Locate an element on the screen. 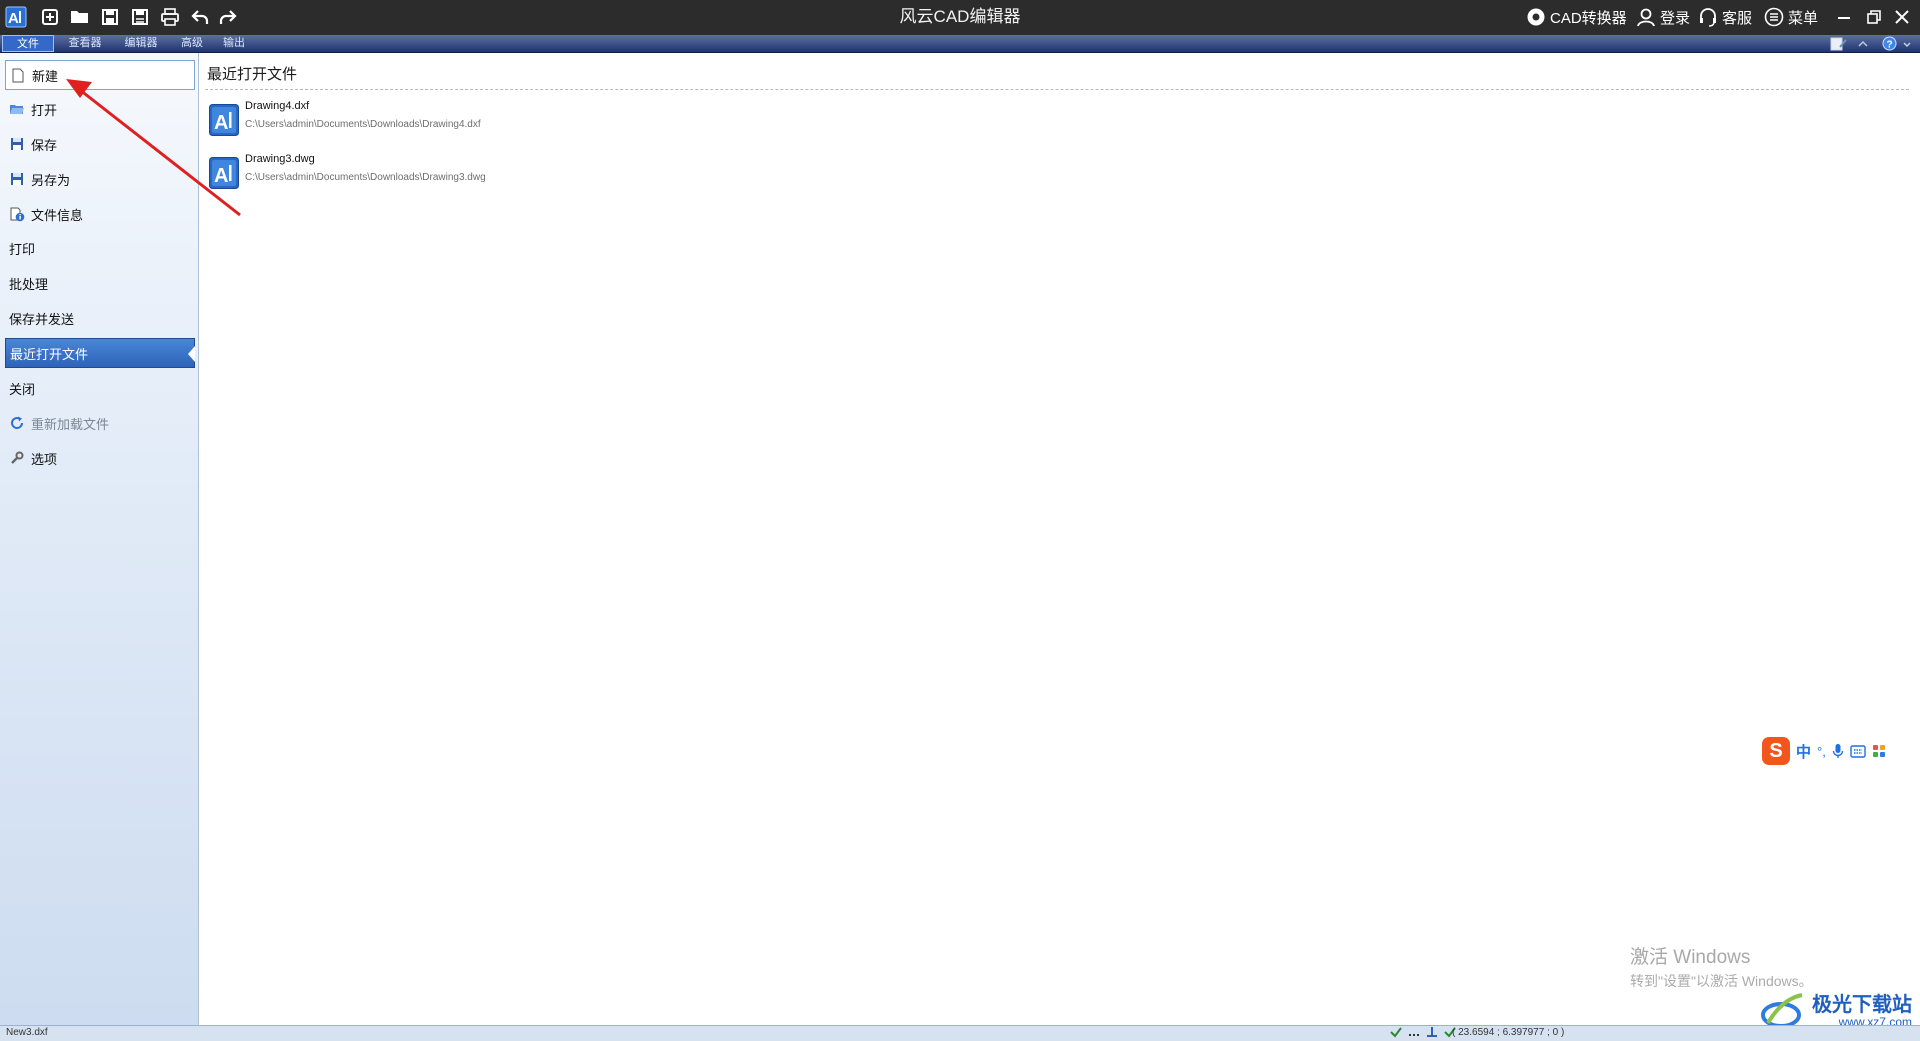  sidebar-item-open: 打开 is located at coordinates (100, 109).